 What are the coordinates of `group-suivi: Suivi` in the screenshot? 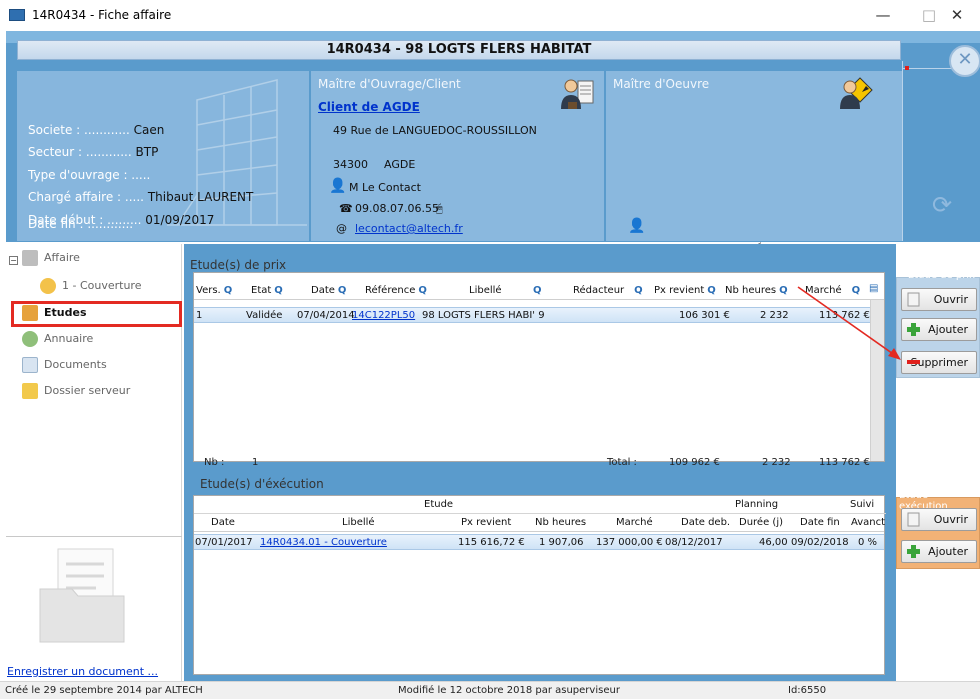 It's located at (862, 504).